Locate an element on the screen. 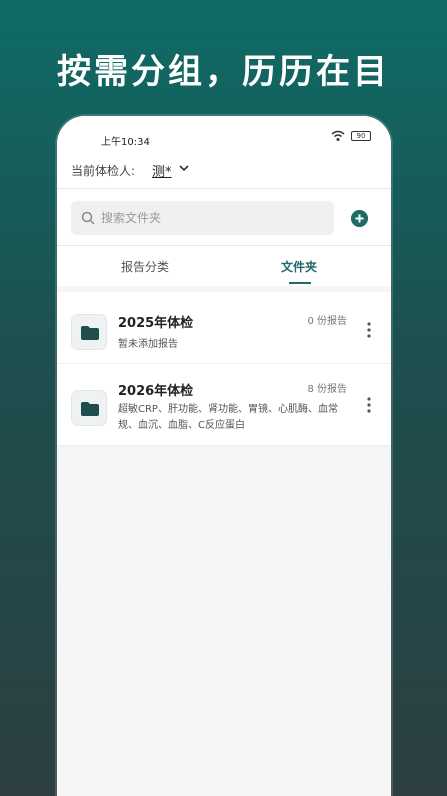  search-box is located at coordinates (202, 218).